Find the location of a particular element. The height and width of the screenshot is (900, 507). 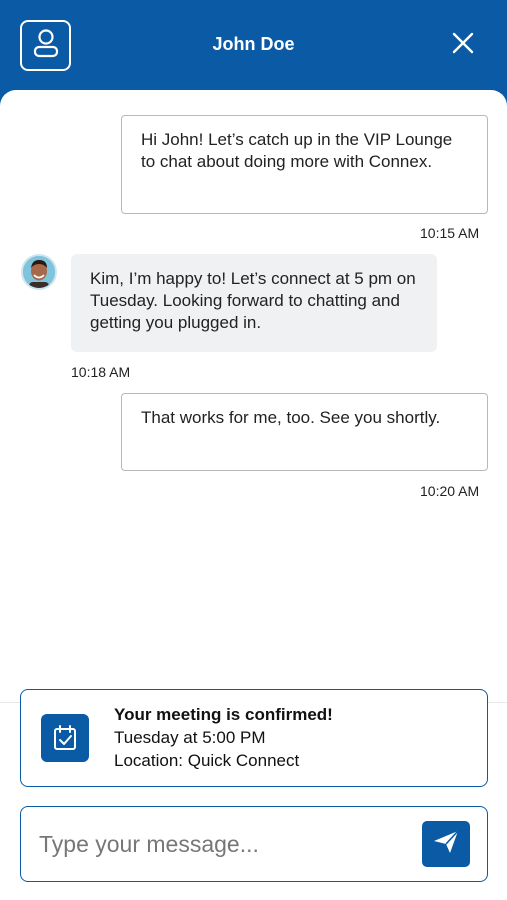

message-timestamp: 10:18 AM is located at coordinates (101, 372).